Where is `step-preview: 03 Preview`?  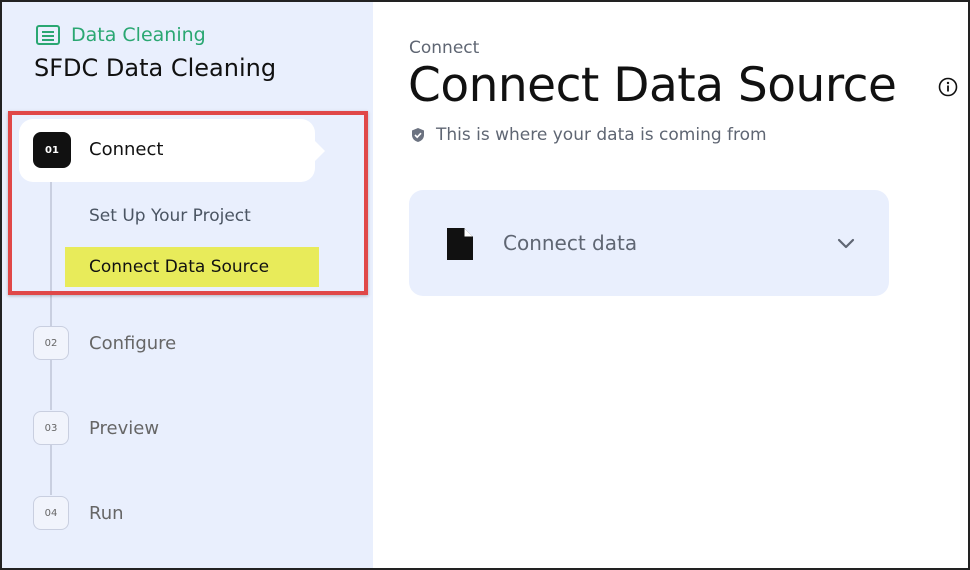 step-preview: 03 Preview is located at coordinates (96, 428).